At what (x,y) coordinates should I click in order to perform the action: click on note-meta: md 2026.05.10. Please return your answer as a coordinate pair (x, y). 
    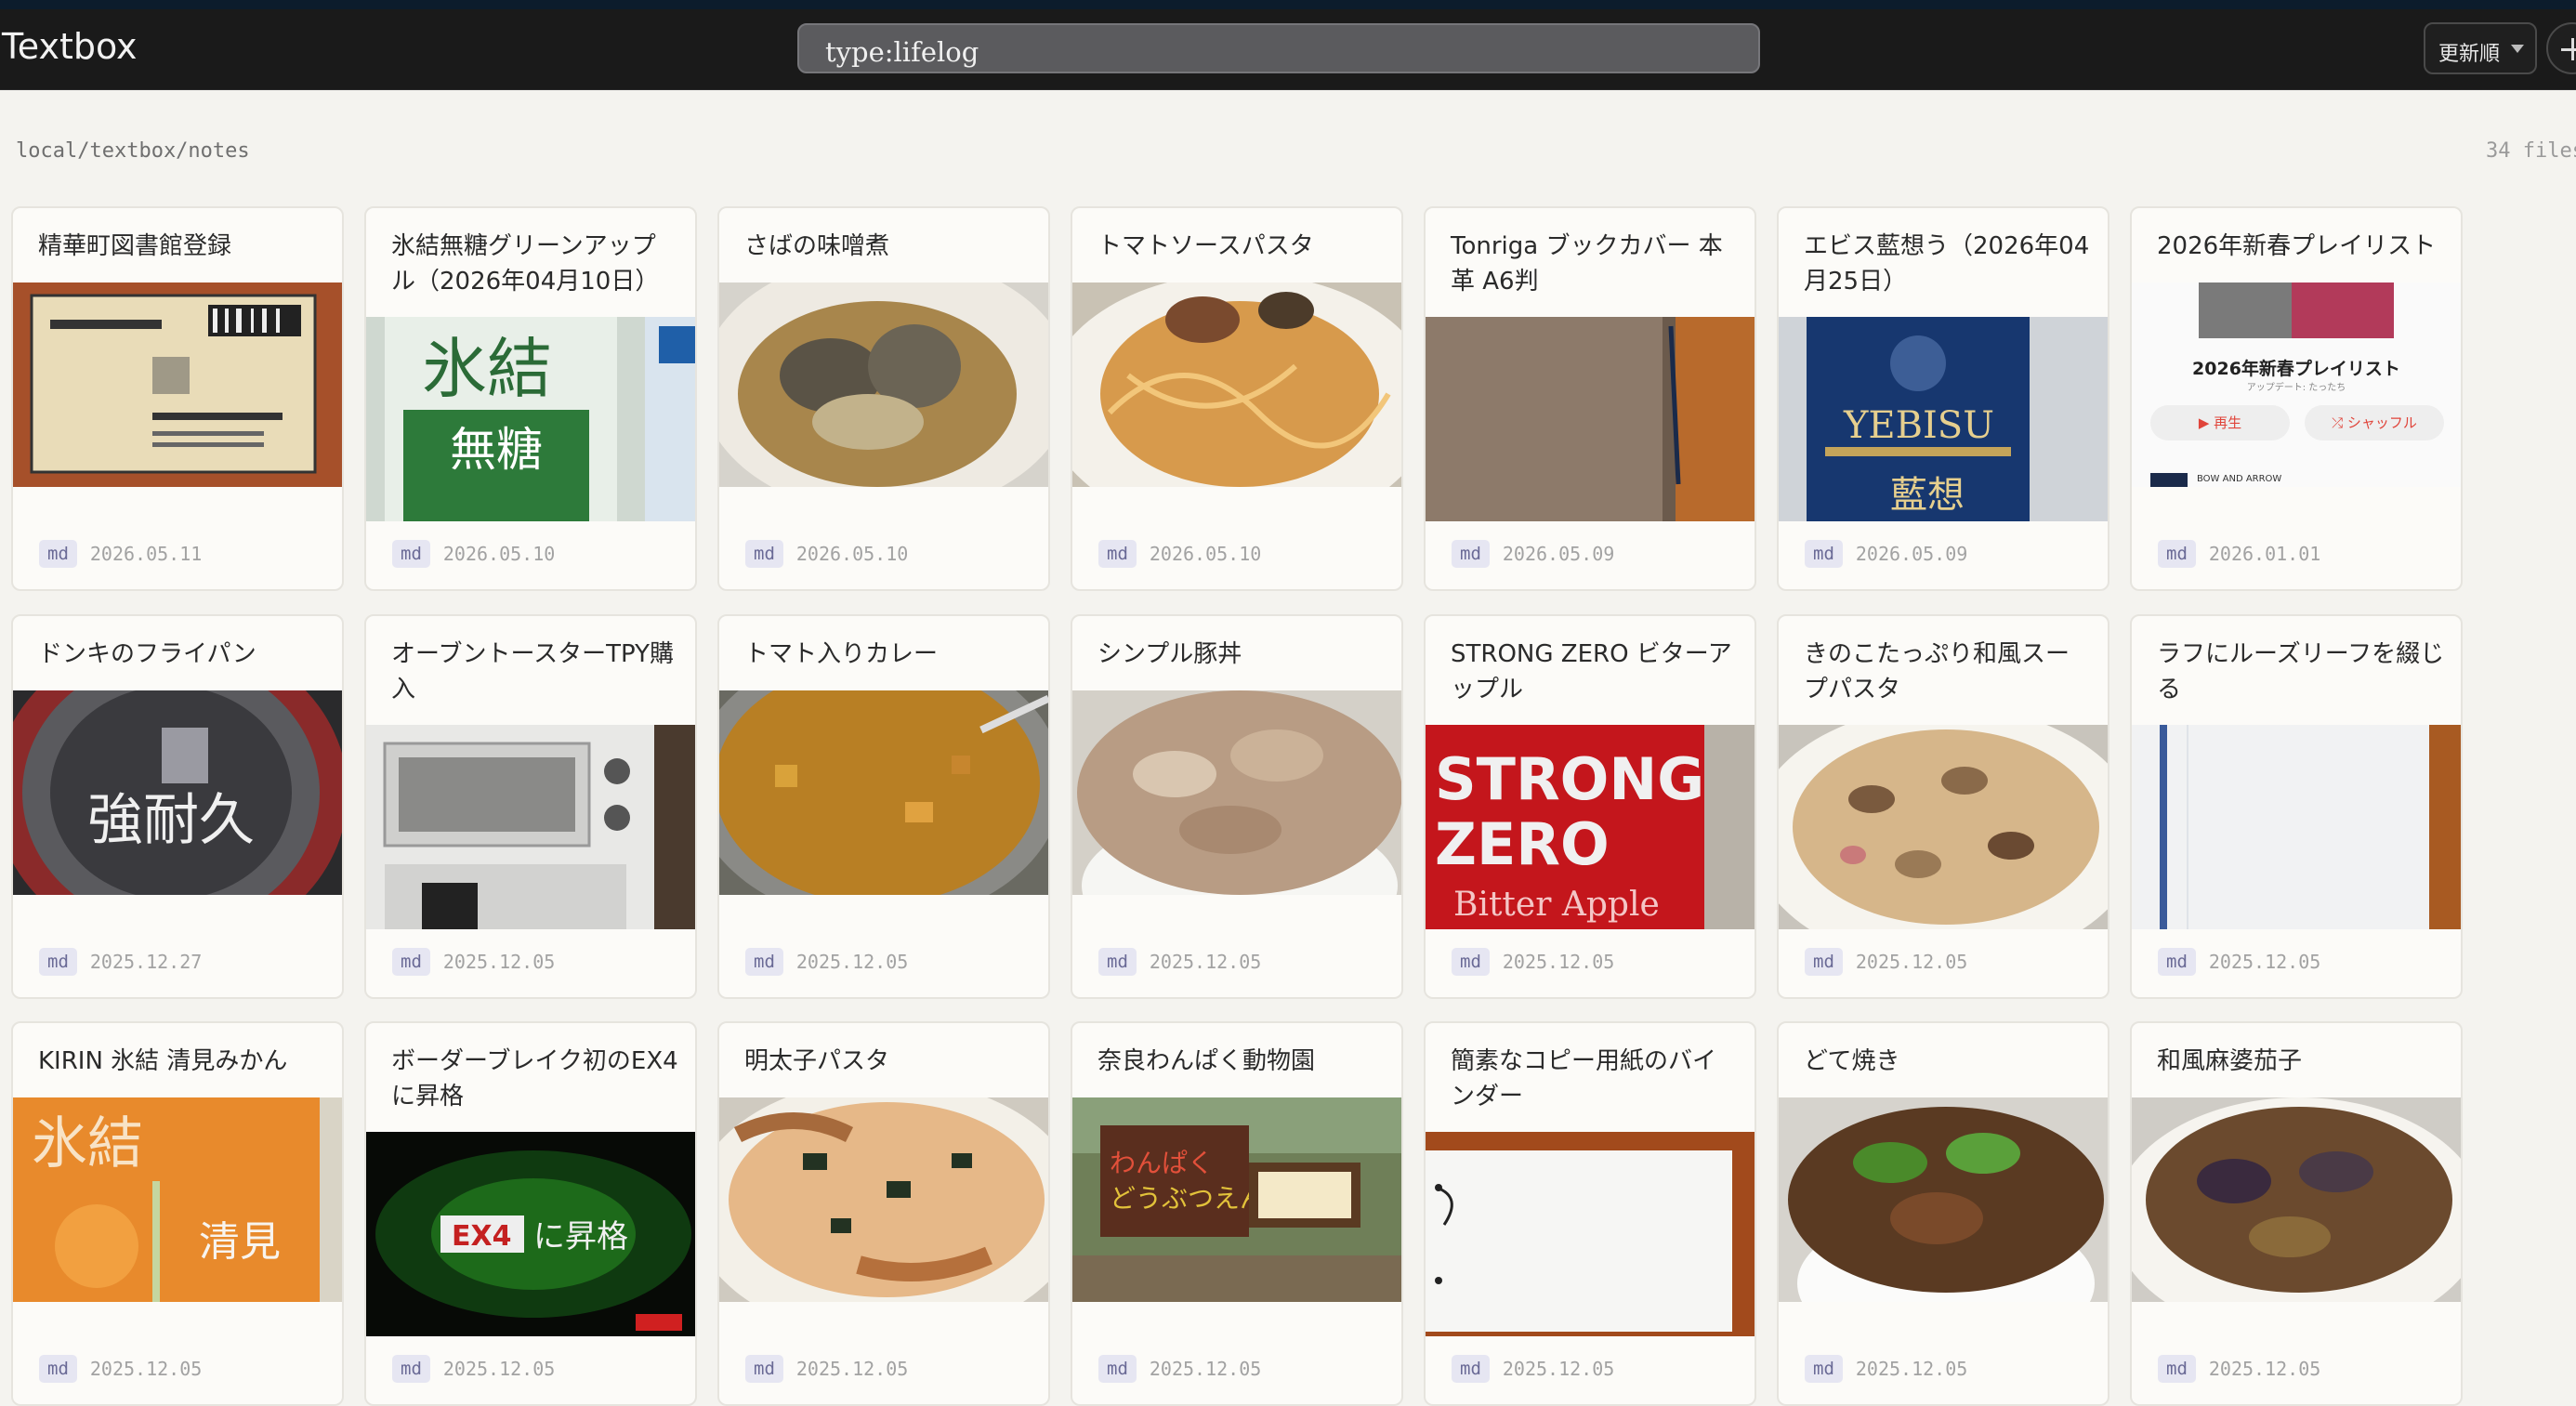
    Looking at the image, I should click on (473, 555).